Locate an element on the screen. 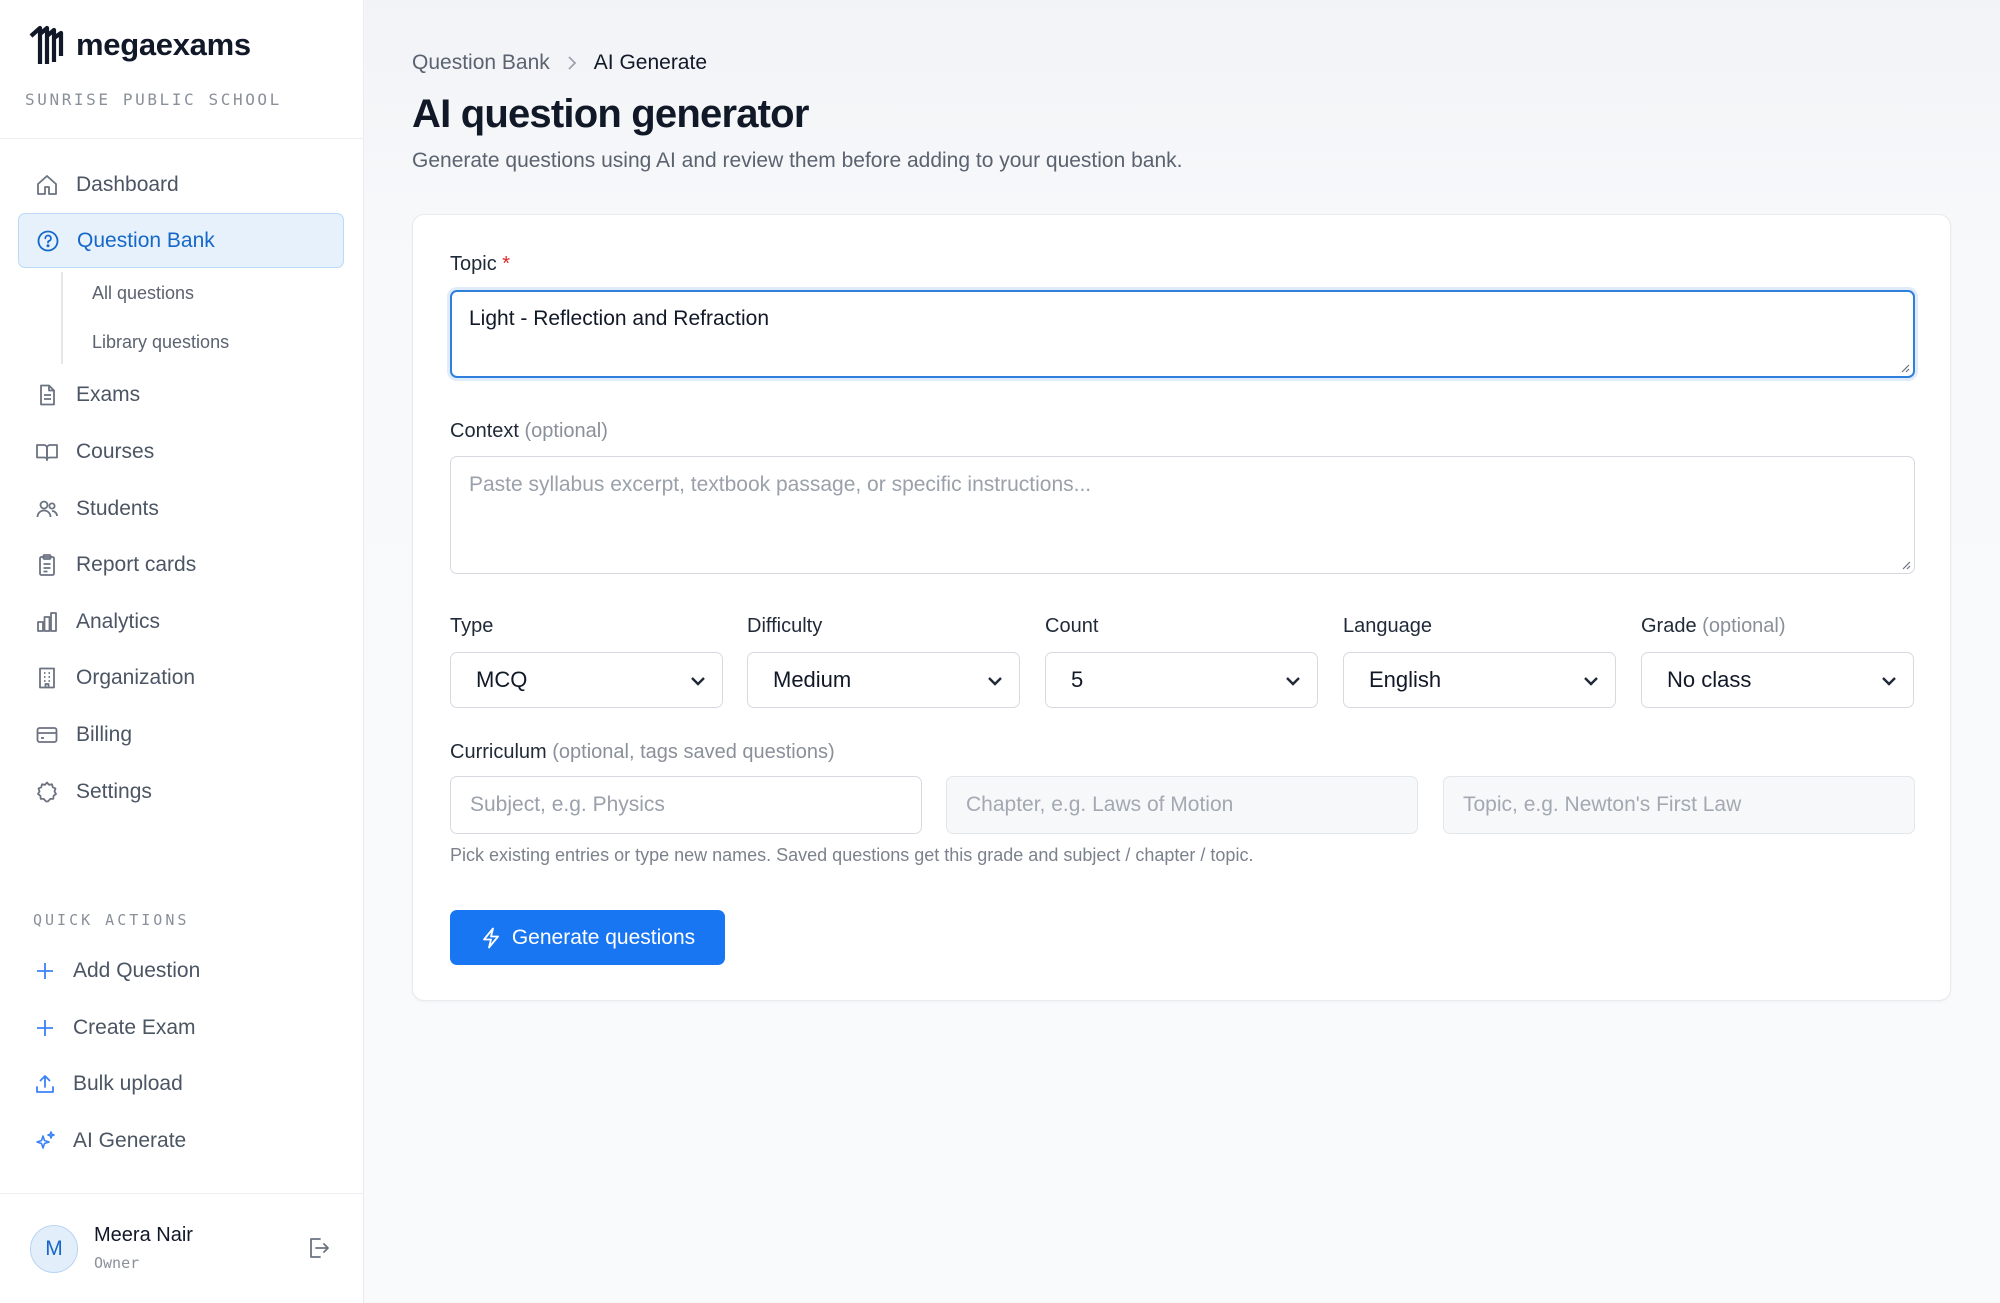  difficulty-select: Medium is located at coordinates (883, 680).